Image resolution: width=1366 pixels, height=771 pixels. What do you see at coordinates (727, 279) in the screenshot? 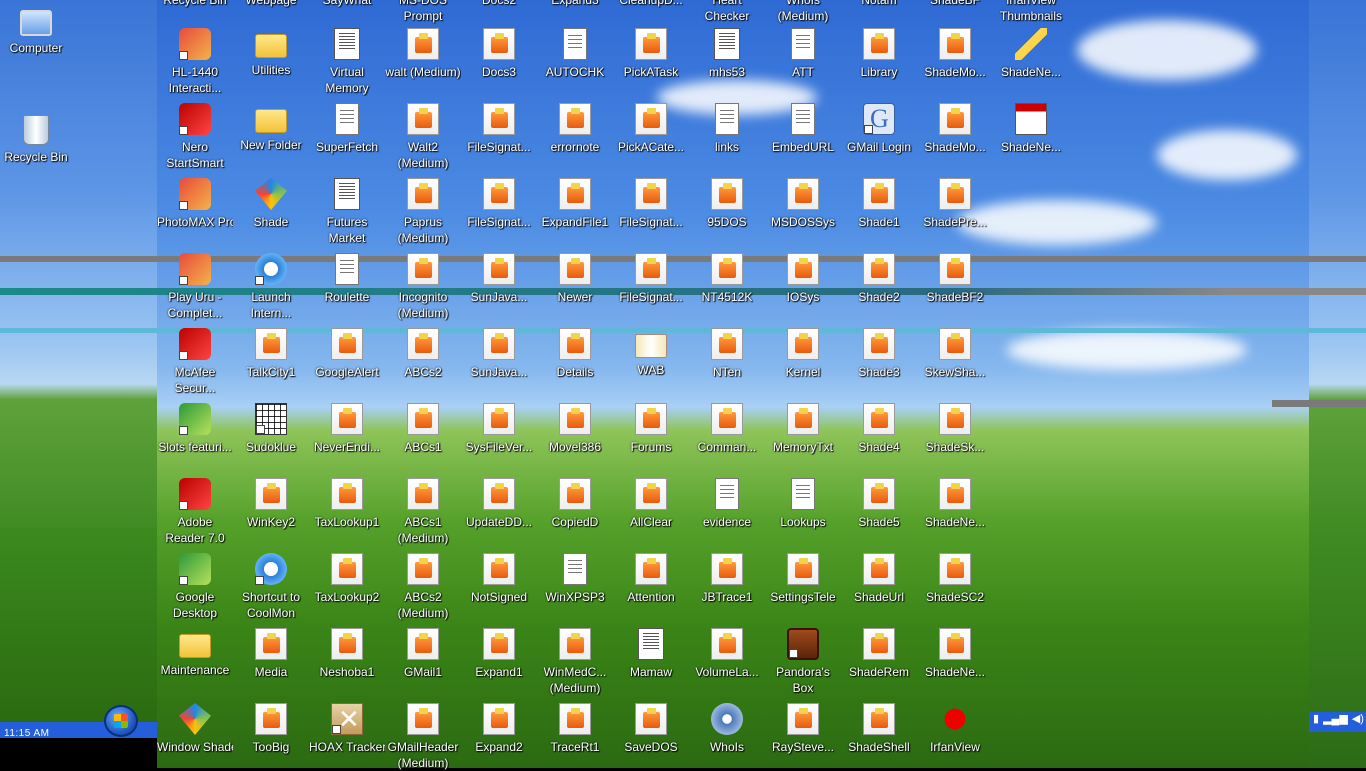
I see `desktop-icon-nt4512k: NT4512K` at bounding box center [727, 279].